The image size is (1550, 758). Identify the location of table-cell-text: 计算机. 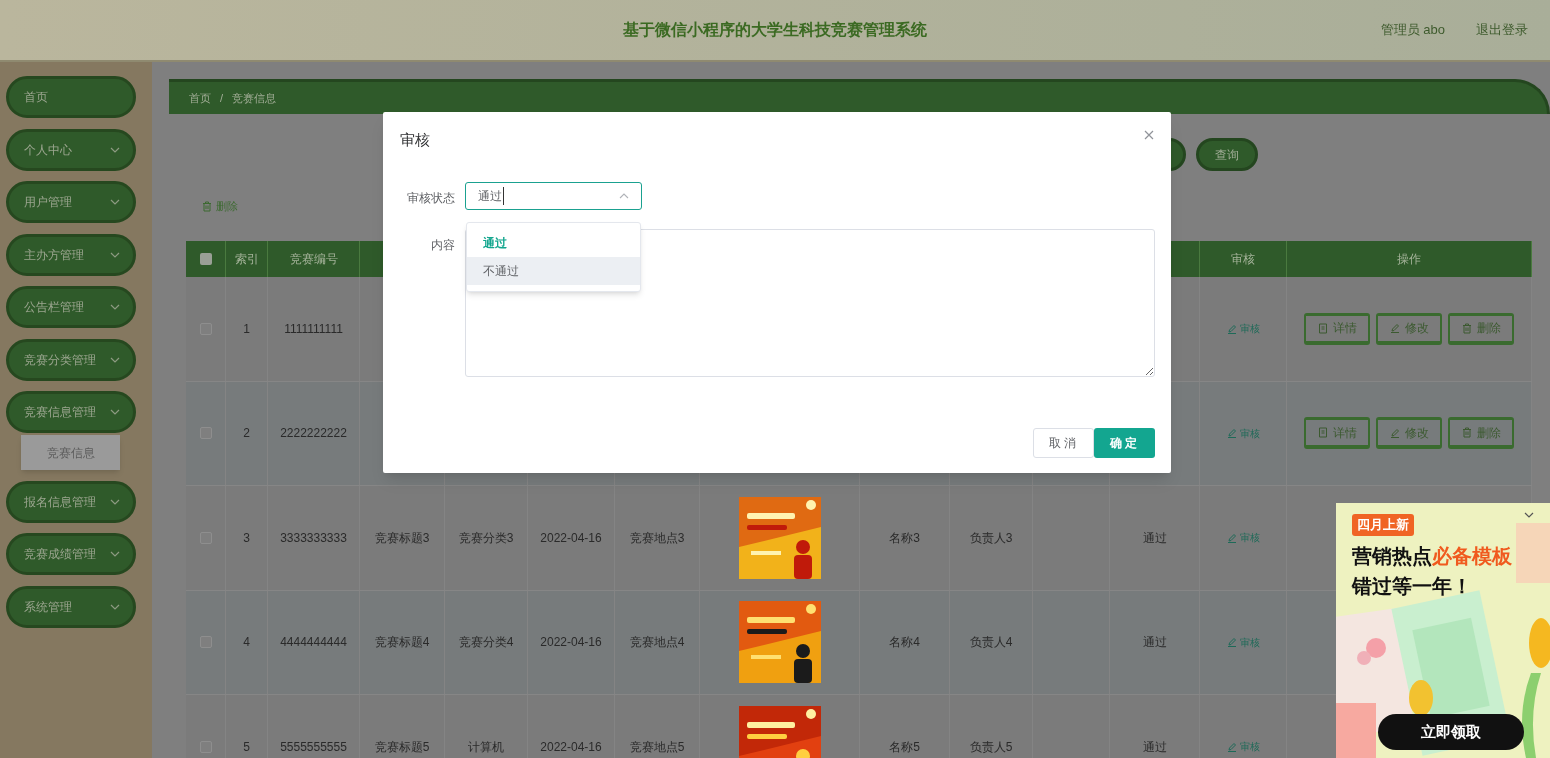
(486, 747).